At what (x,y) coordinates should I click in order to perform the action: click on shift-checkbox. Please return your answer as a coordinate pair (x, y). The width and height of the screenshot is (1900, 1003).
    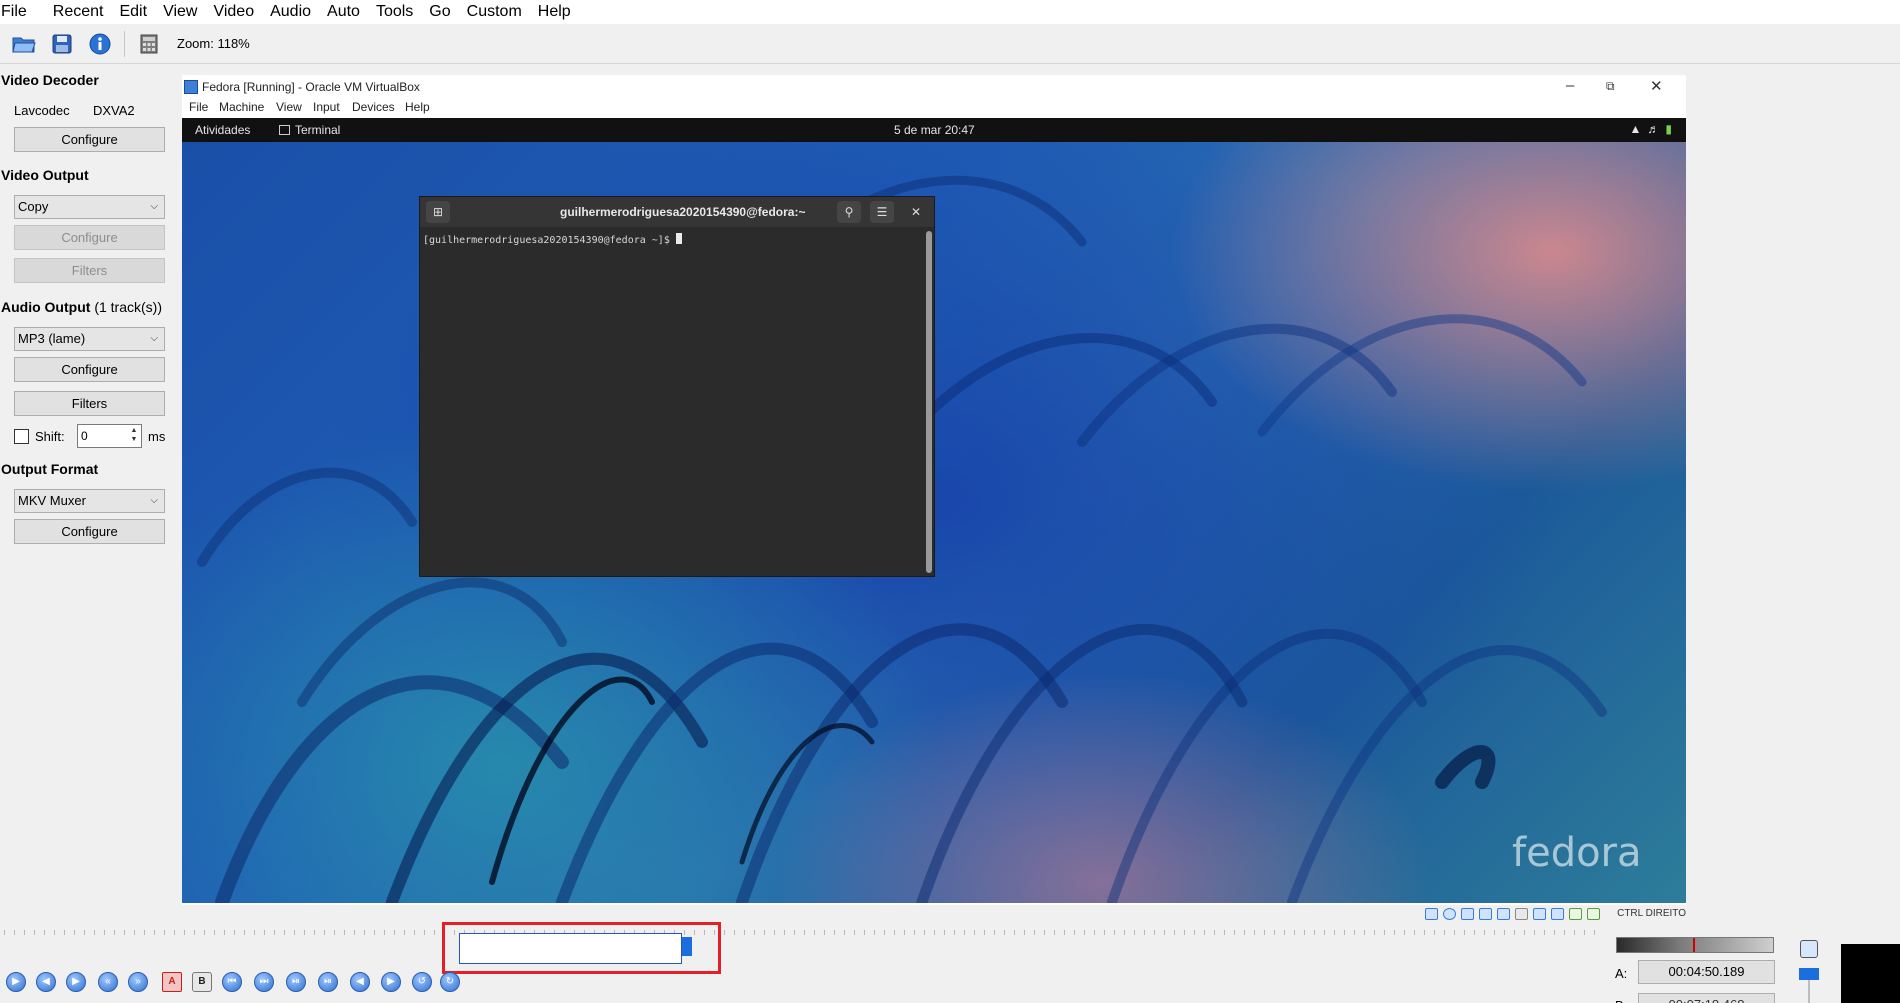
    Looking at the image, I should click on (21, 436).